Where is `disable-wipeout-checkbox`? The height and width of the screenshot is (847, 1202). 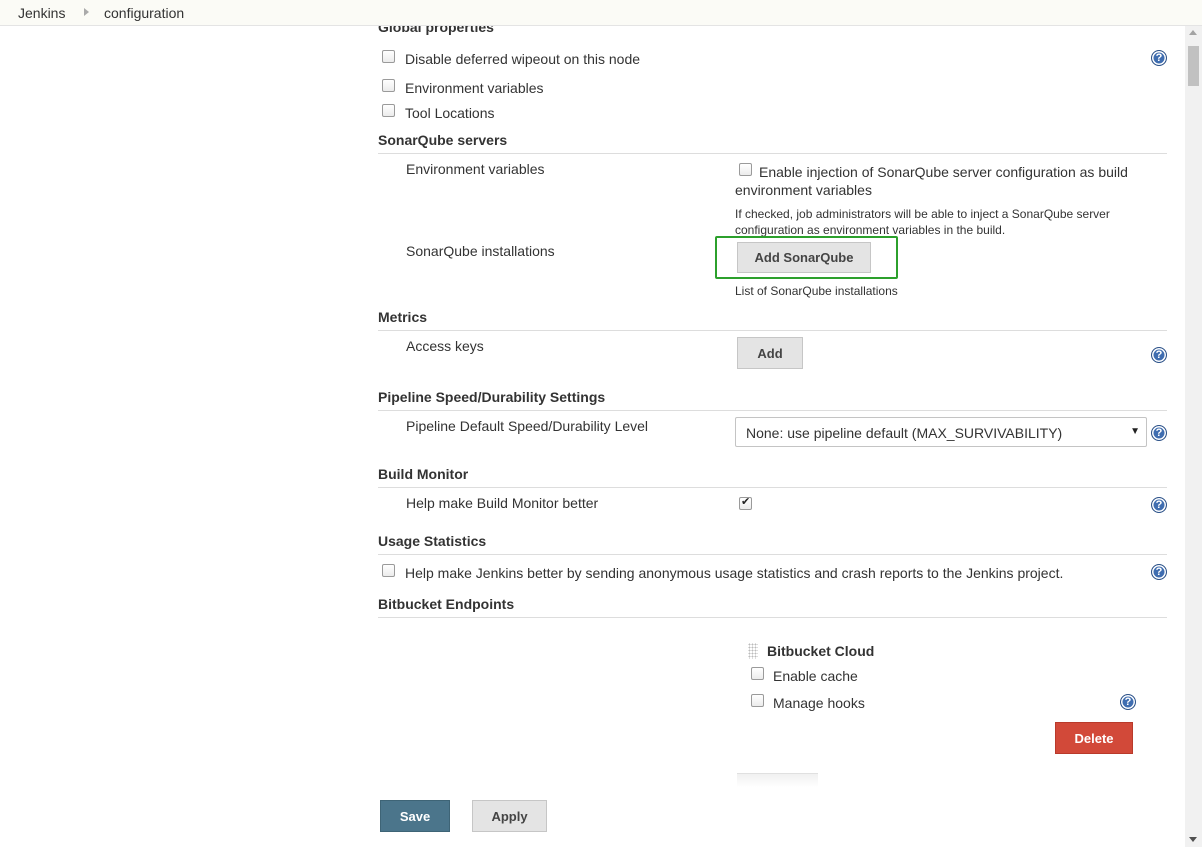
disable-wipeout-checkbox is located at coordinates (388, 56).